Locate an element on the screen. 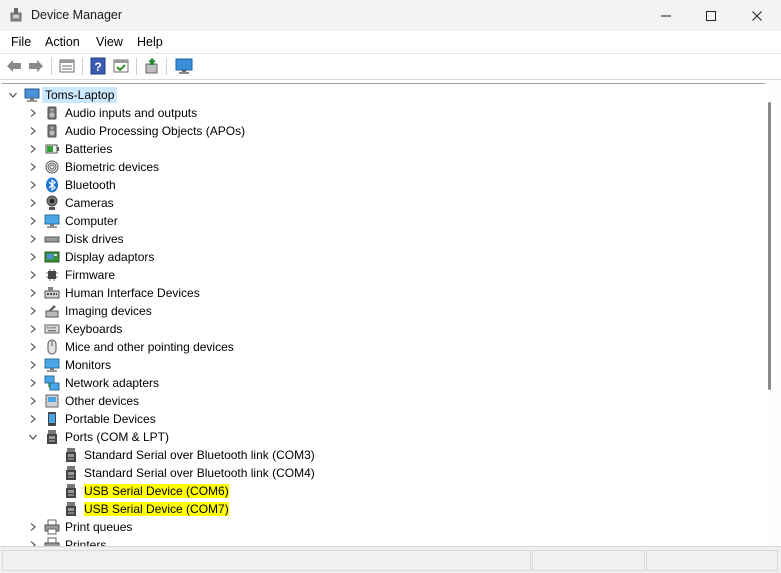 This screenshot has height=573, width=781. tree-category: Biometric devices is located at coordinates (382, 167).